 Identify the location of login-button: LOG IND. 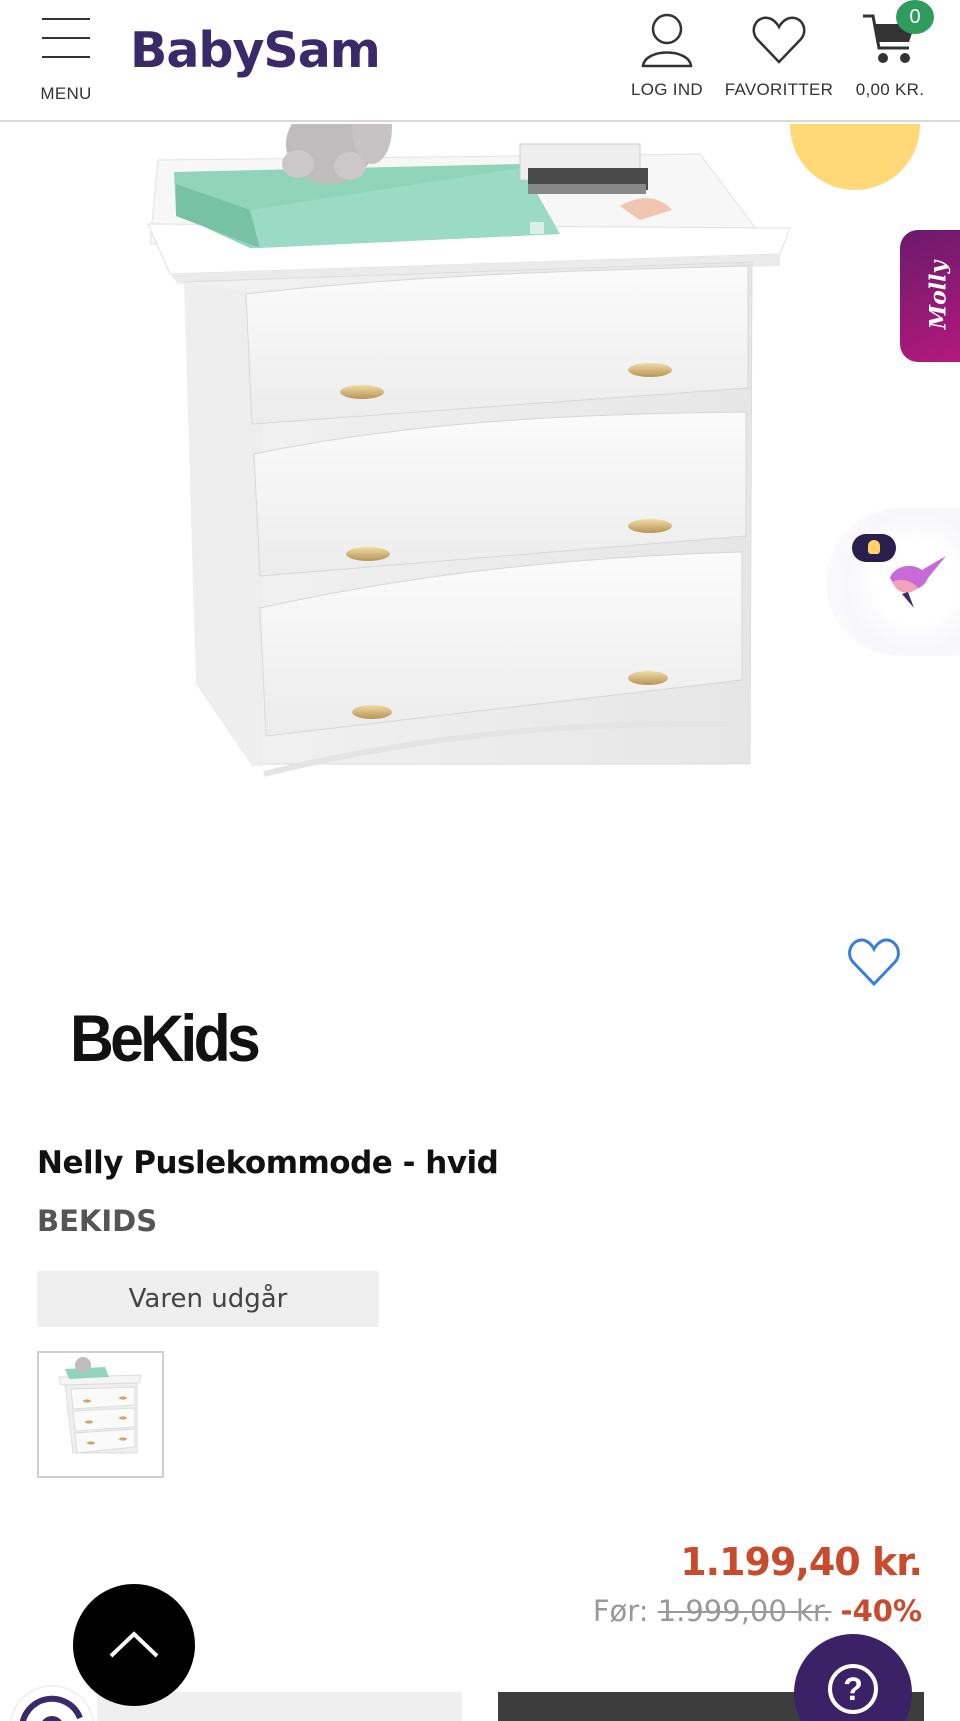
(667, 57).